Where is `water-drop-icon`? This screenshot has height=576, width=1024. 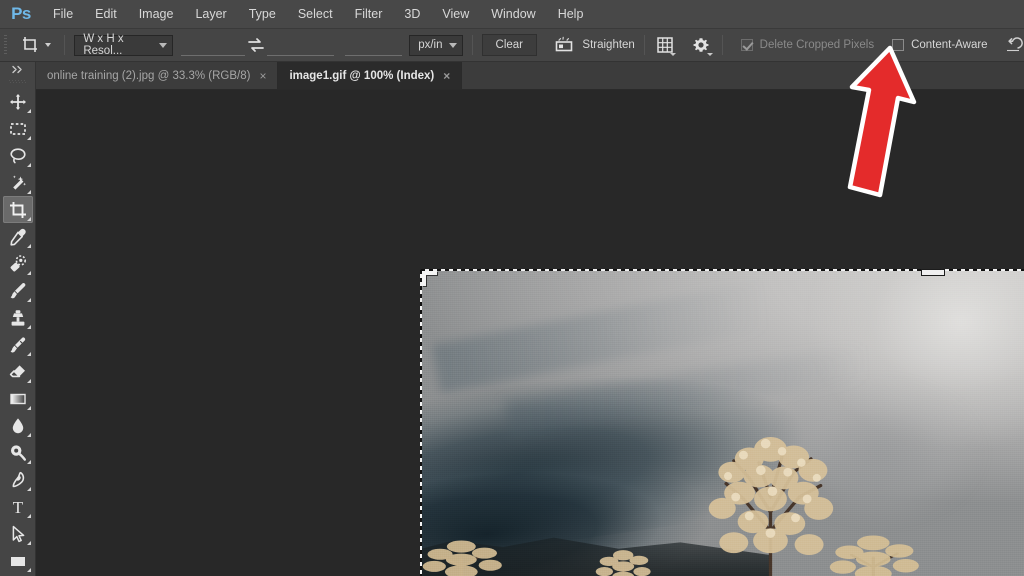 water-drop-icon is located at coordinates (17, 425).